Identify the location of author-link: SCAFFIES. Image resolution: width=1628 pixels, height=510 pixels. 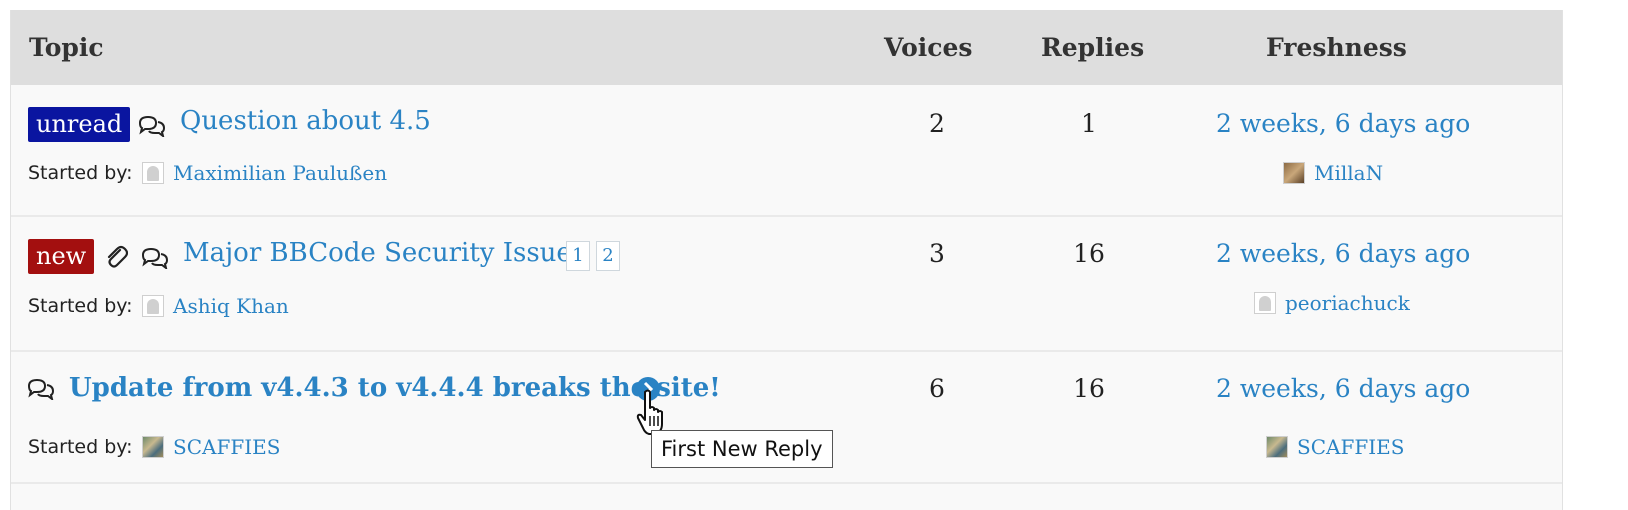
(226, 447).